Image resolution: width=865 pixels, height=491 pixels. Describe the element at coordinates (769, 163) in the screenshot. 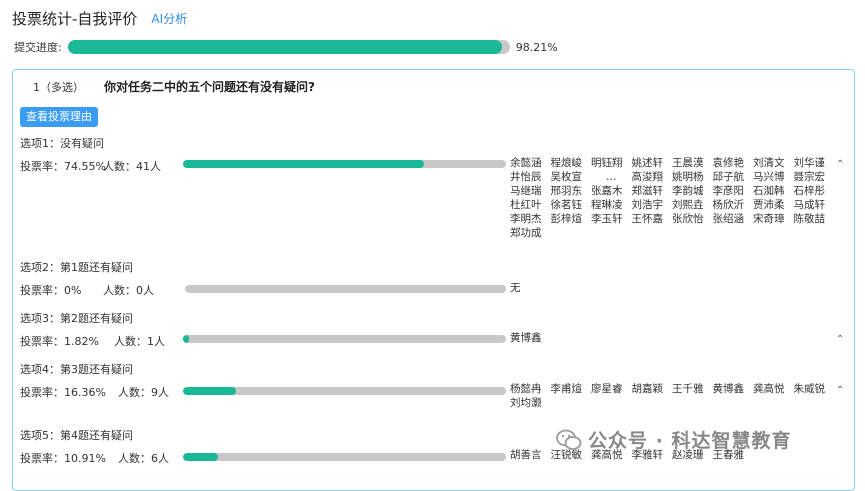

I see `voter-name: 刘清文` at that location.